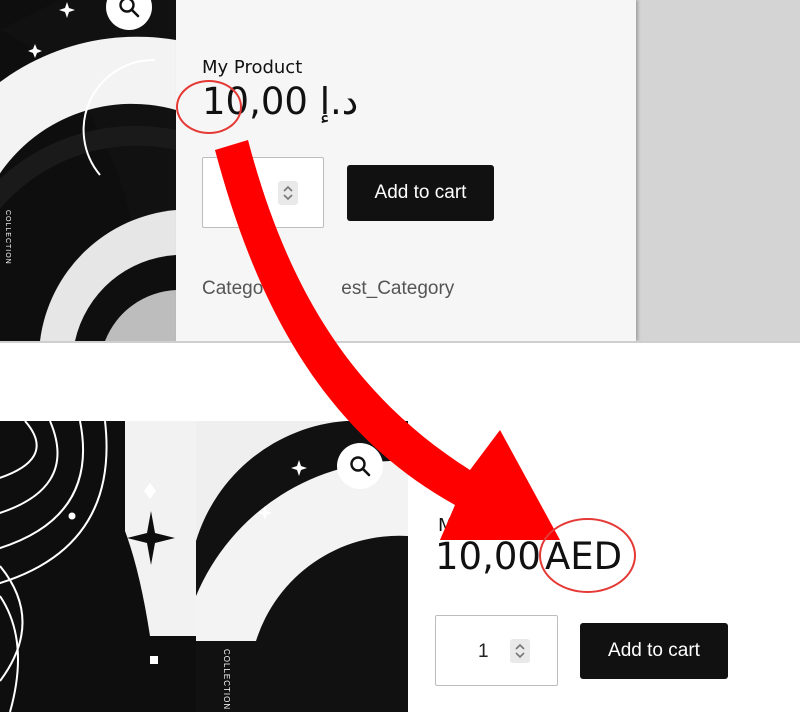  I want to click on thumbnail-artwork, so click(98, 566).